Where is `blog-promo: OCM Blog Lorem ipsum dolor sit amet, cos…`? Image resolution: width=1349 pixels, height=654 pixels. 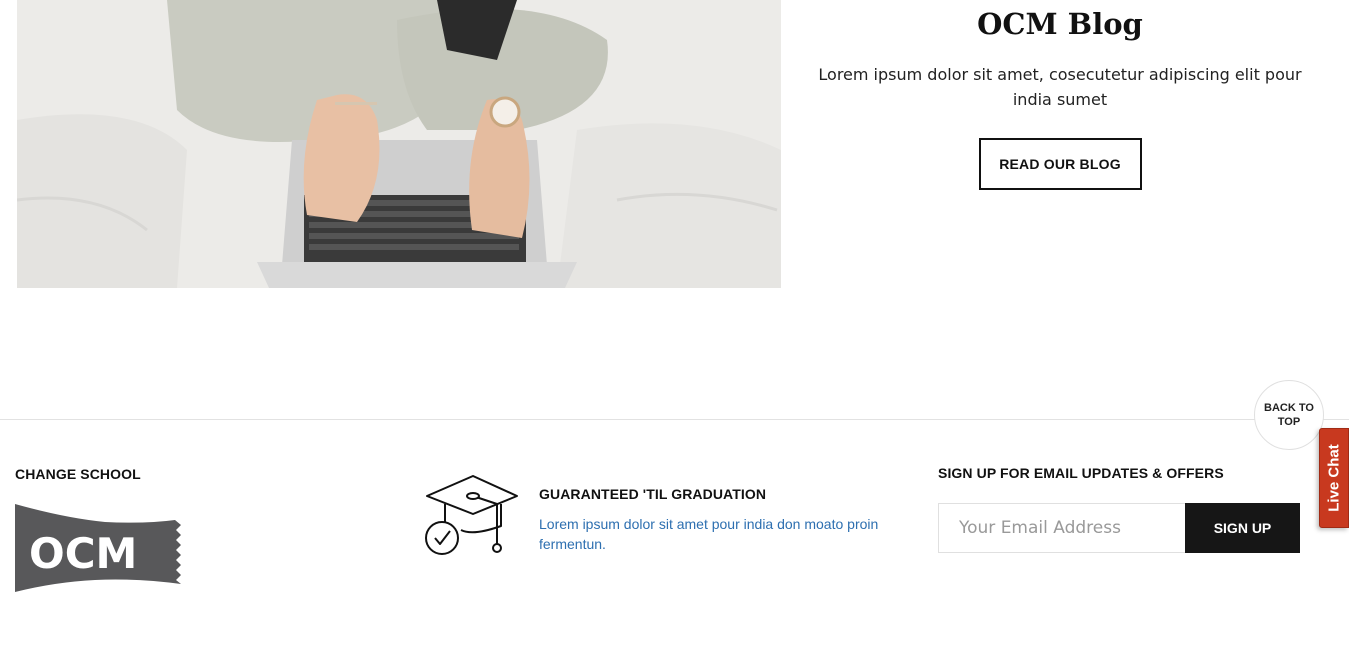
blog-promo: OCM Blog Lorem ipsum dolor sit amet, cos… is located at coordinates (1060, 95).